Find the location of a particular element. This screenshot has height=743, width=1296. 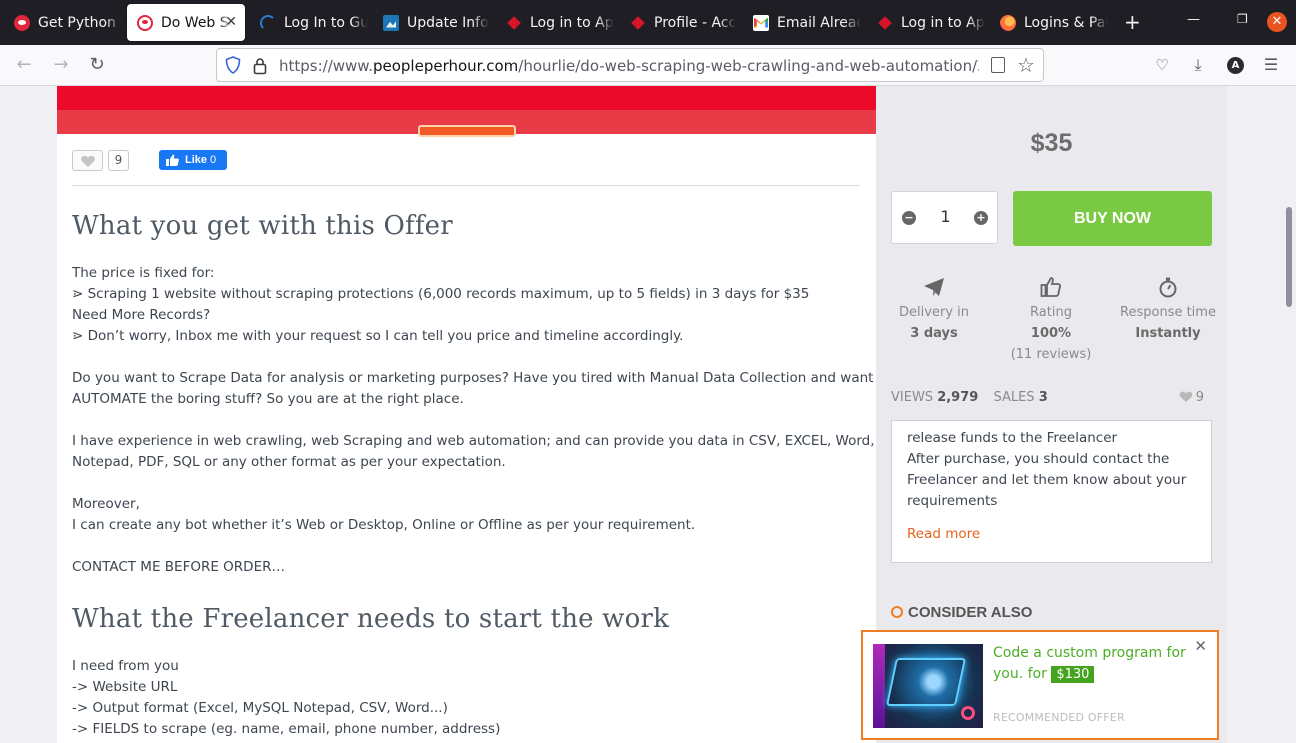

offer-banner-image is located at coordinates (466, 111).